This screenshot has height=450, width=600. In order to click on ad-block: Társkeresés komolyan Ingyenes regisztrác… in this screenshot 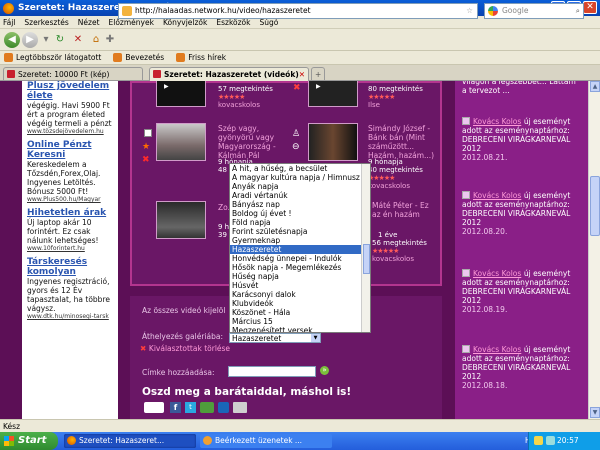, I will do `click(71, 288)`.